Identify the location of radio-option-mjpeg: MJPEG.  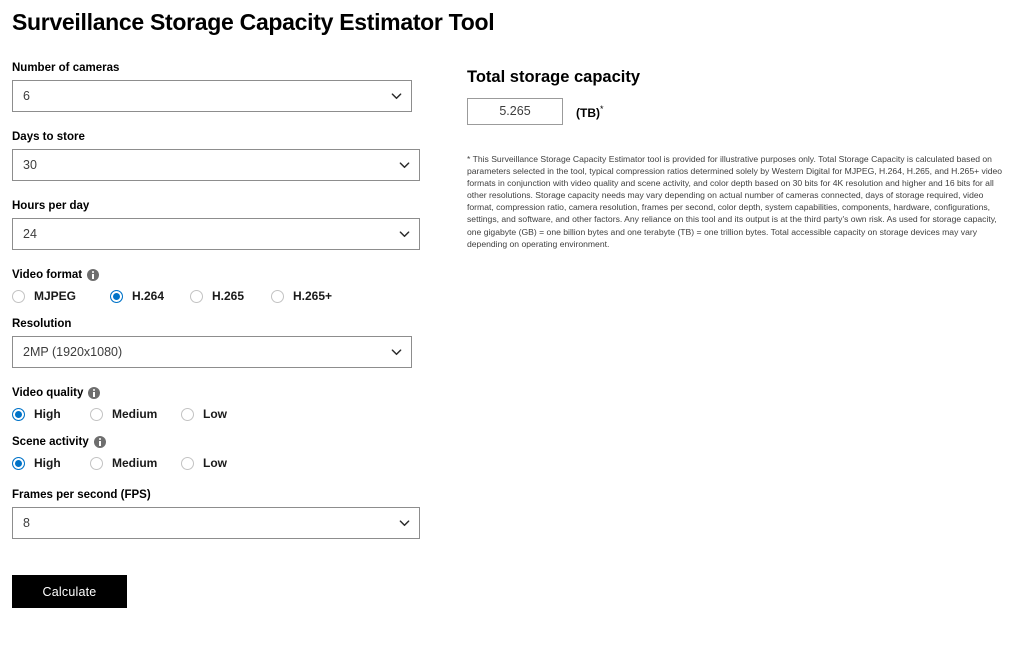
(61, 296).